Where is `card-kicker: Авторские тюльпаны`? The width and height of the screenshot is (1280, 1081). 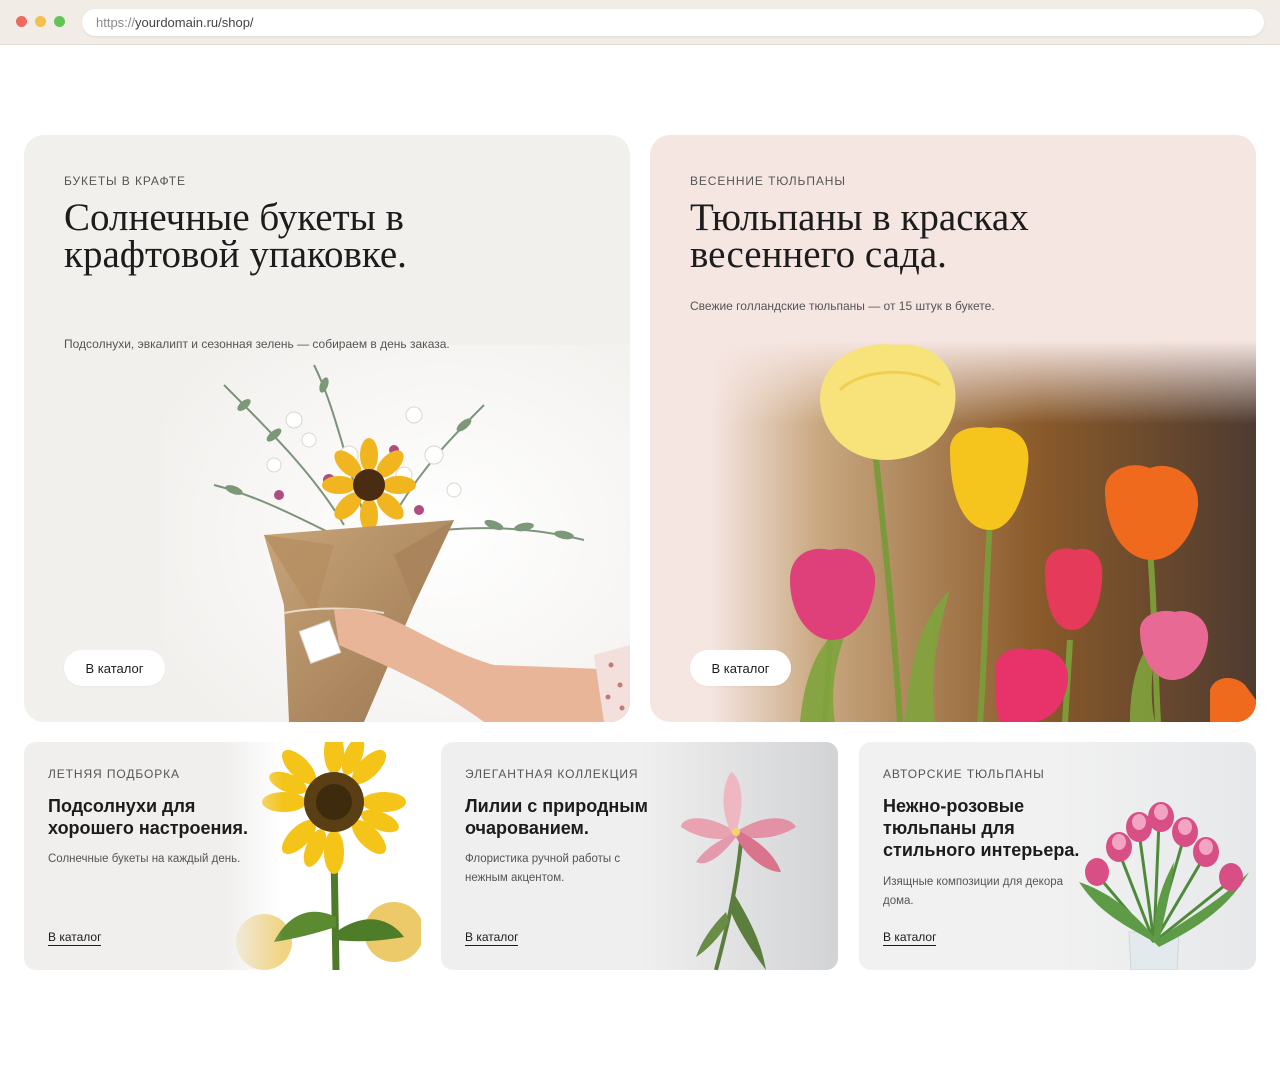
card-kicker: Авторские тюльпаны is located at coordinates (964, 774).